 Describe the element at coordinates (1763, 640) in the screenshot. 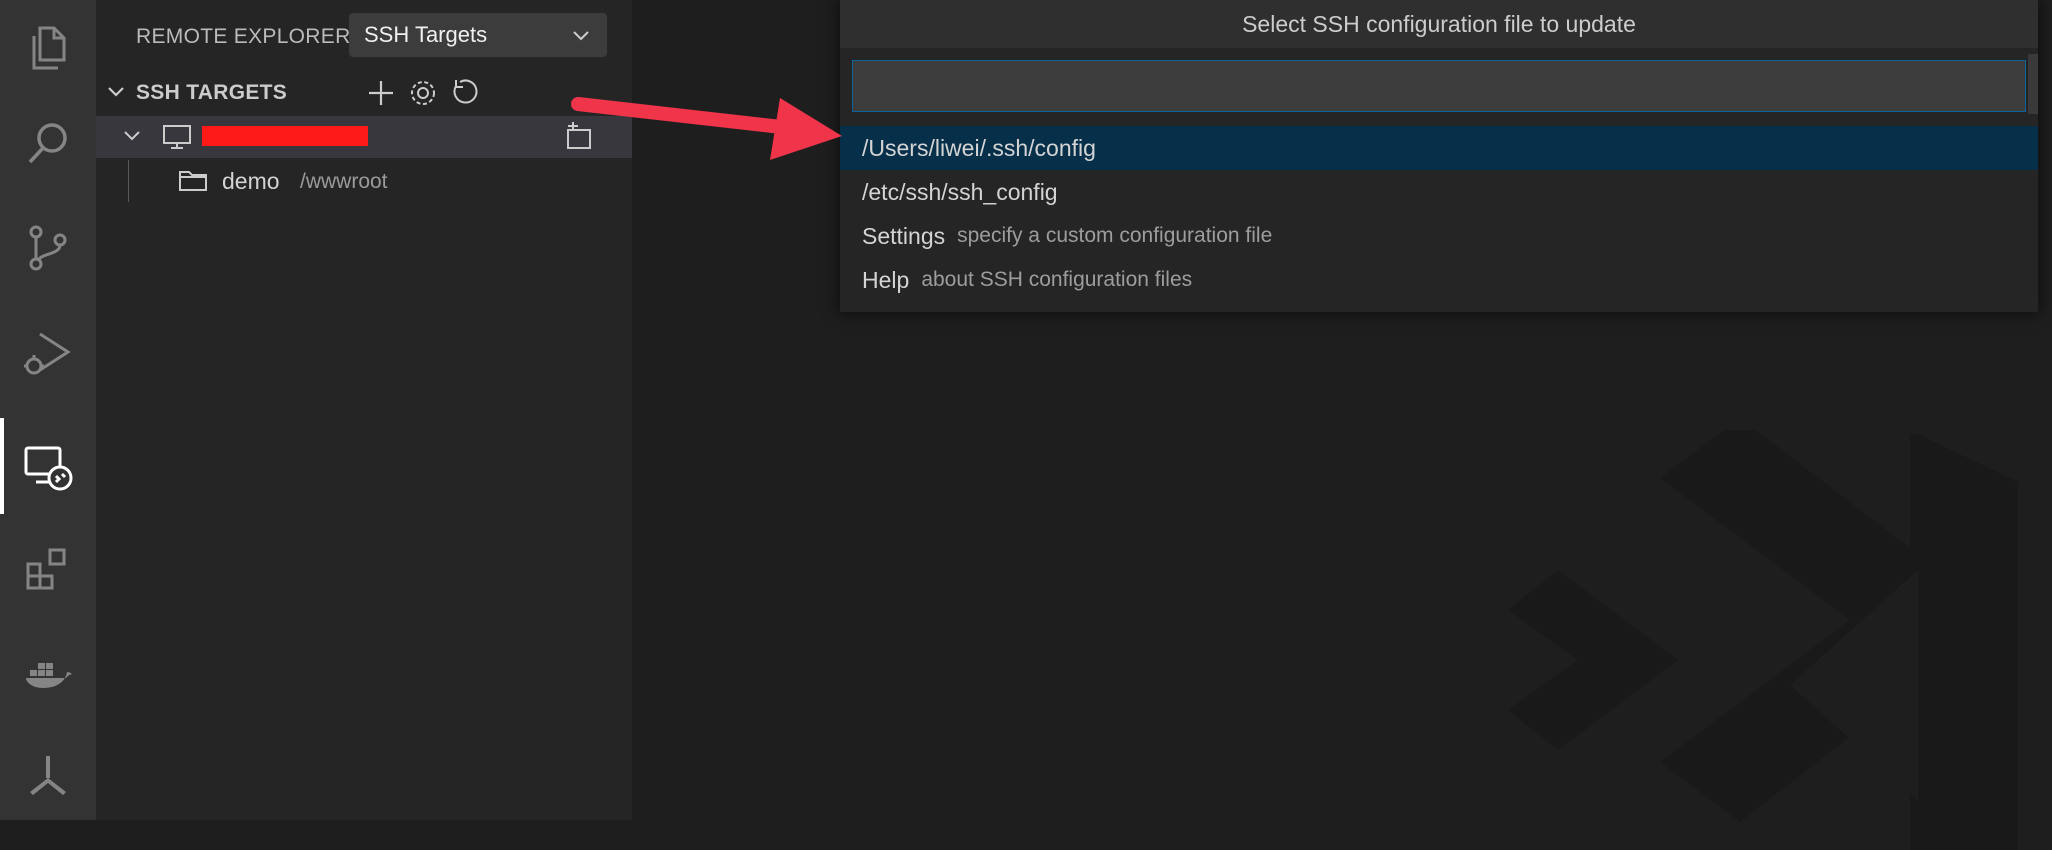

I see `vscode-logo-watermark` at that location.